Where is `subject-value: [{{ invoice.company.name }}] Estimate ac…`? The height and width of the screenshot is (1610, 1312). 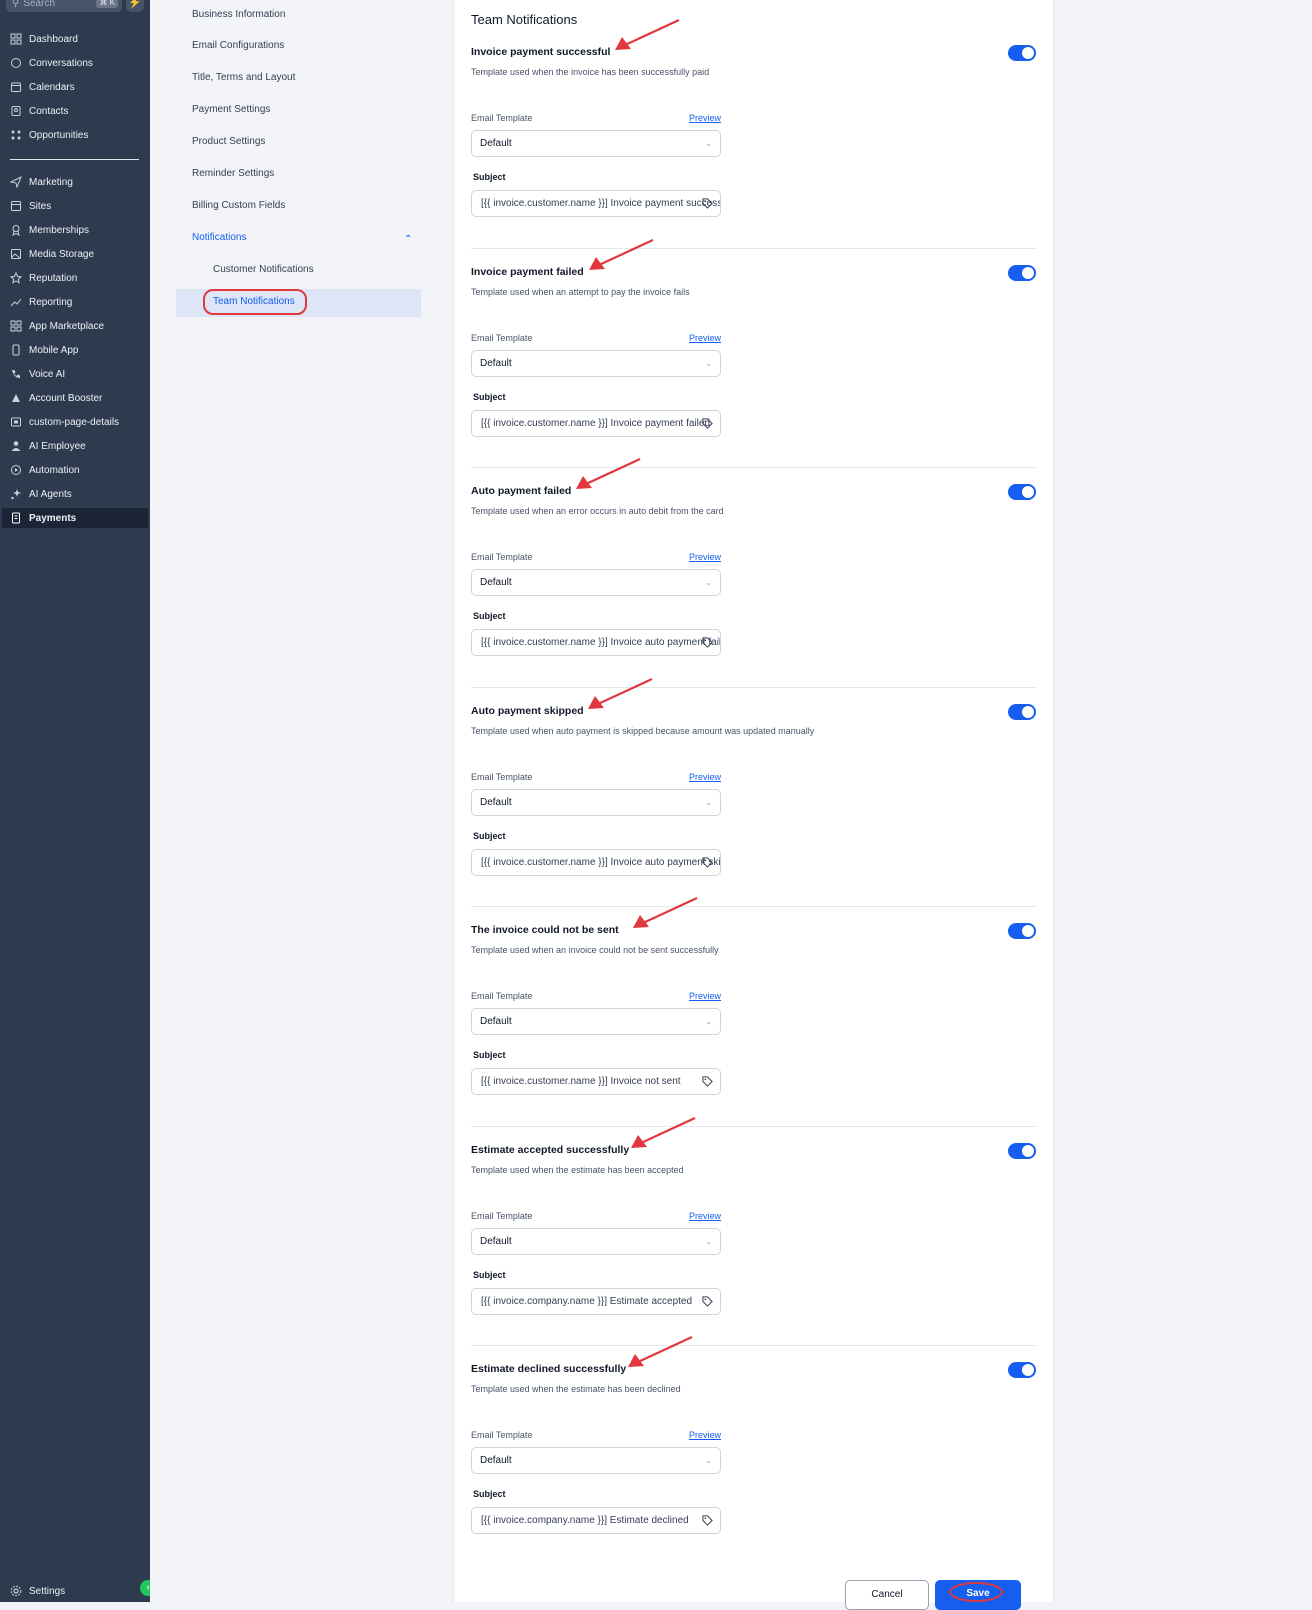
subject-value: [{{ invoice.company.name }}] Estimate ac… is located at coordinates (587, 1301).